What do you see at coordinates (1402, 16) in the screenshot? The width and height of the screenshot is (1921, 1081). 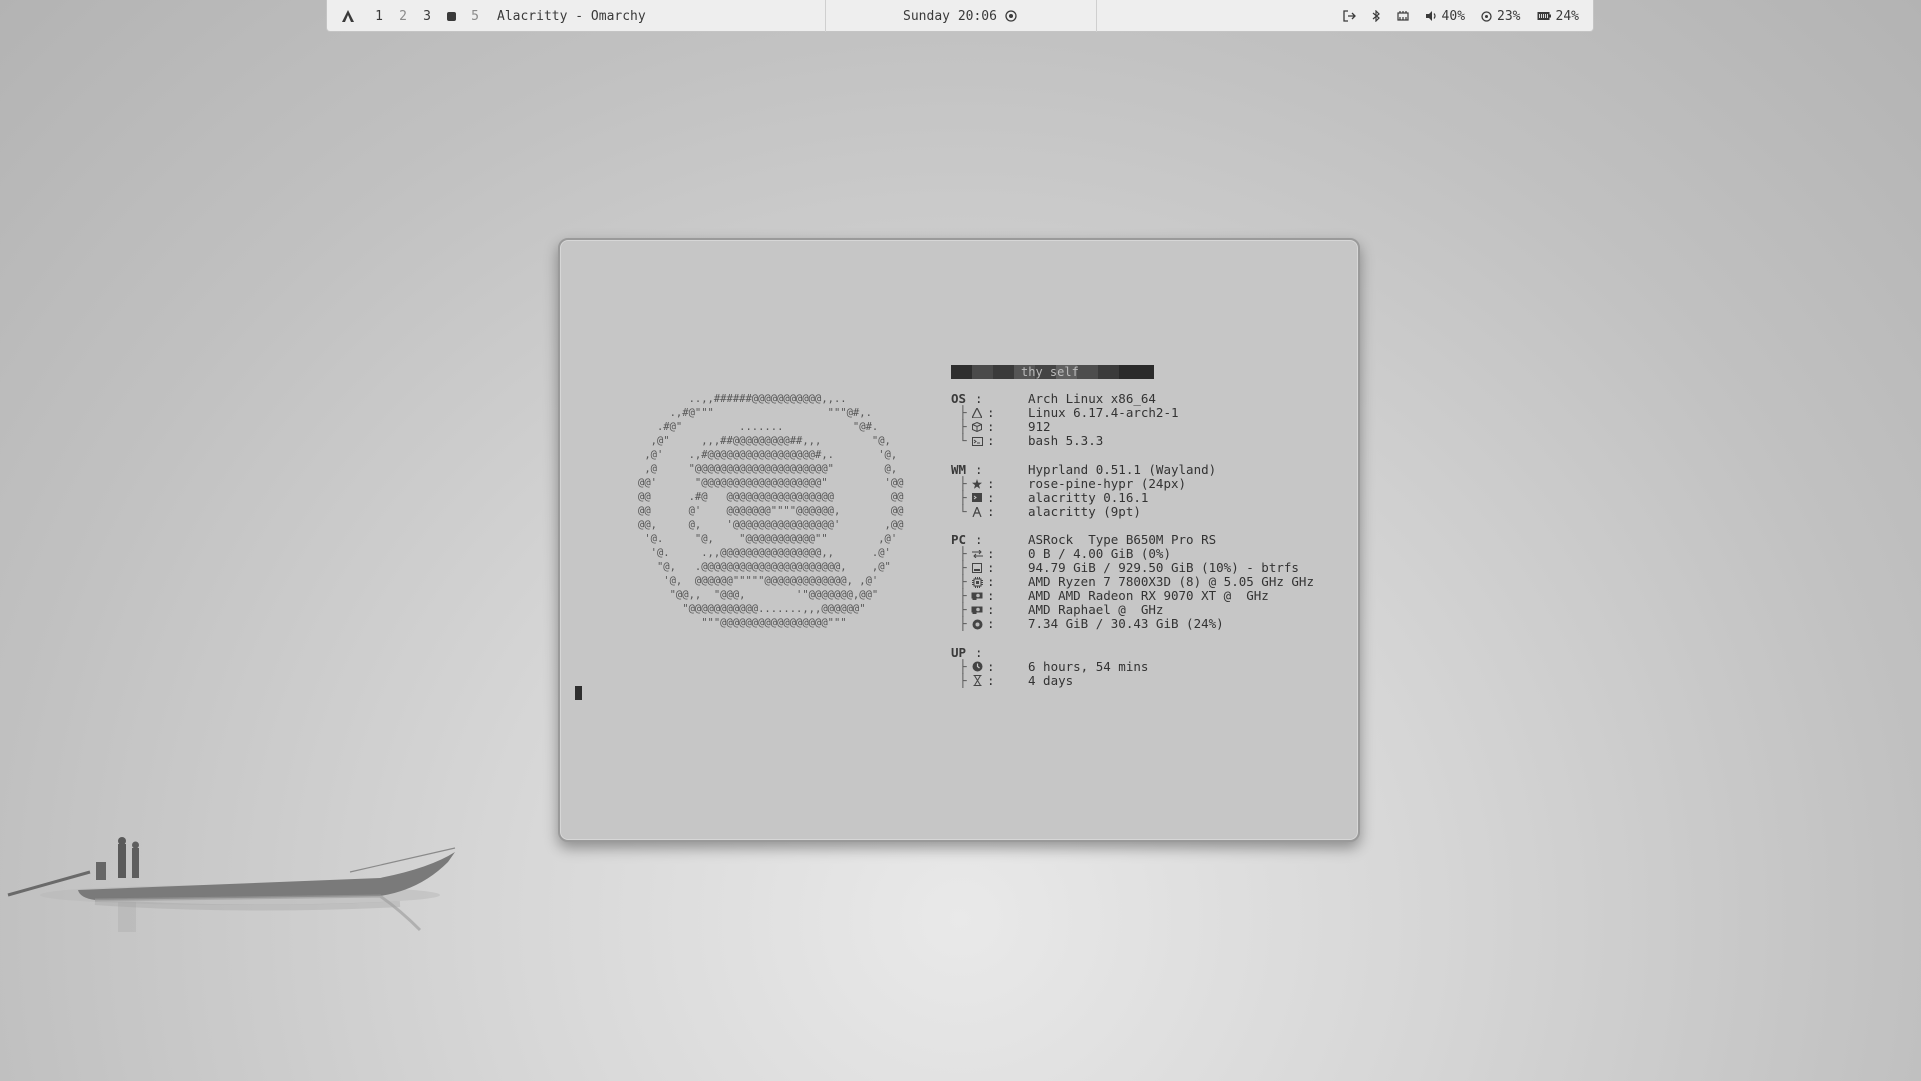 I see `network-icon` at bounding box center [1402, 16].